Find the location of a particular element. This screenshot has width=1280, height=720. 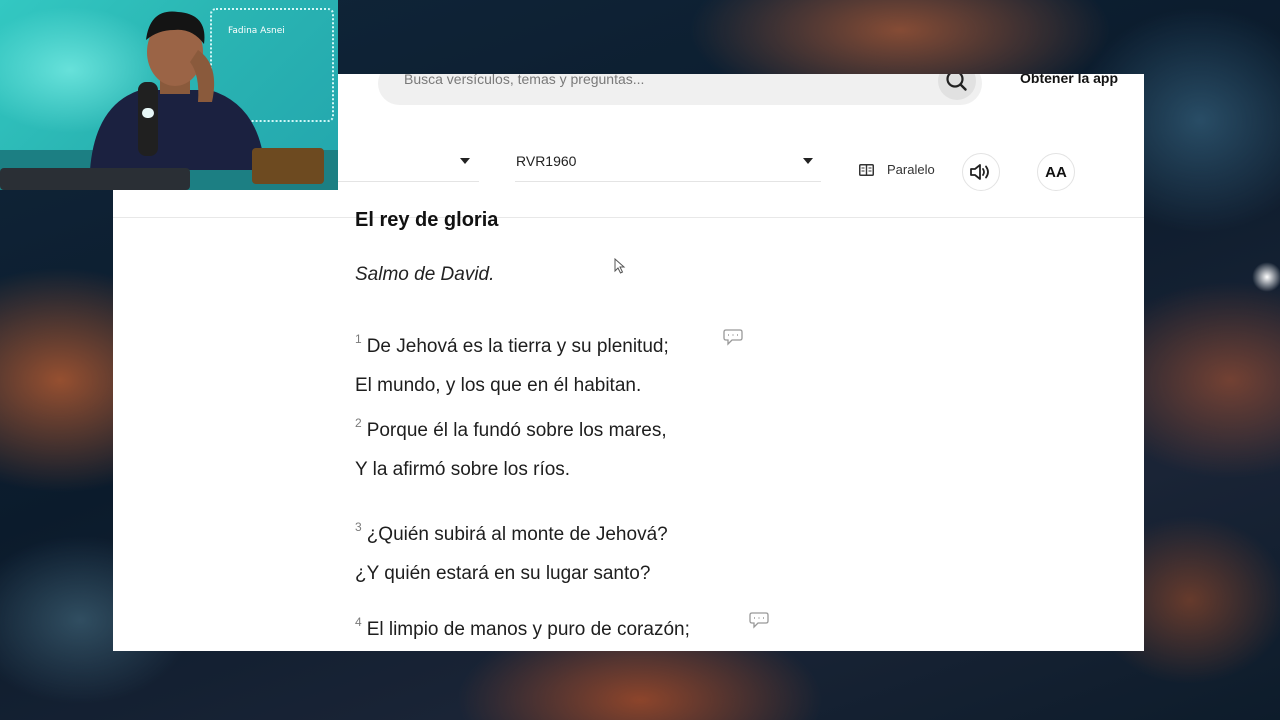

section-title: El rey de gloria is located at coordinates (427, 220).